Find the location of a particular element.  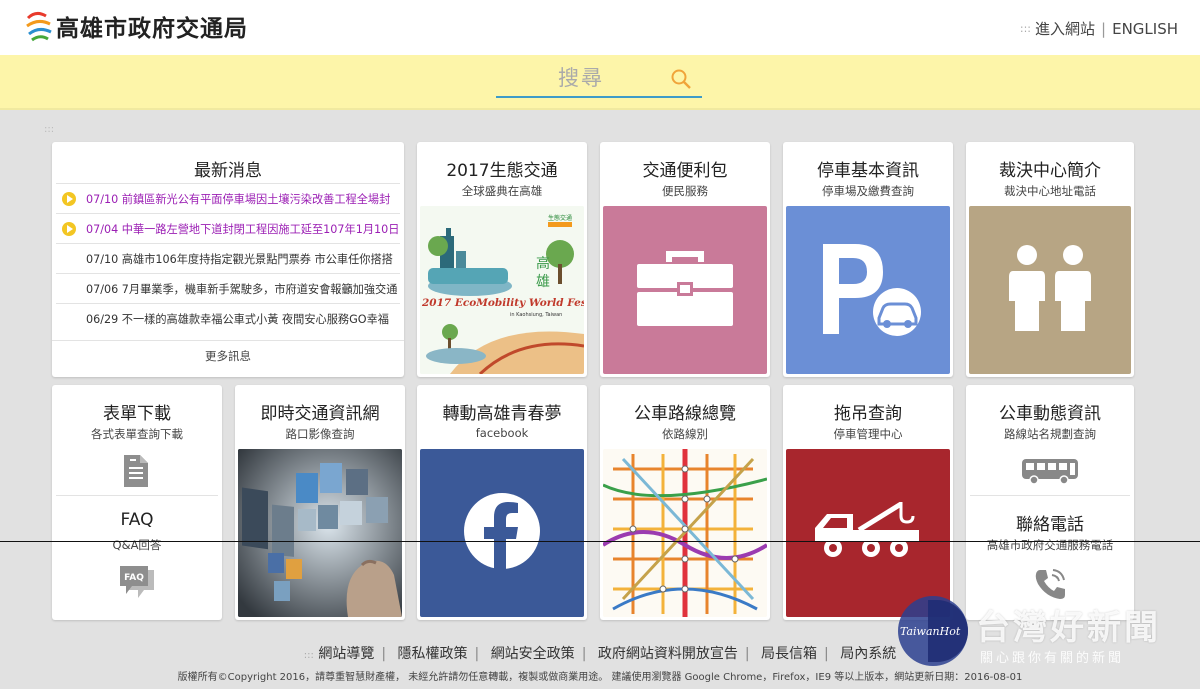

eco-poster-sub: in Kaohsiung, Taiwan is located at coordinates (536, 315).